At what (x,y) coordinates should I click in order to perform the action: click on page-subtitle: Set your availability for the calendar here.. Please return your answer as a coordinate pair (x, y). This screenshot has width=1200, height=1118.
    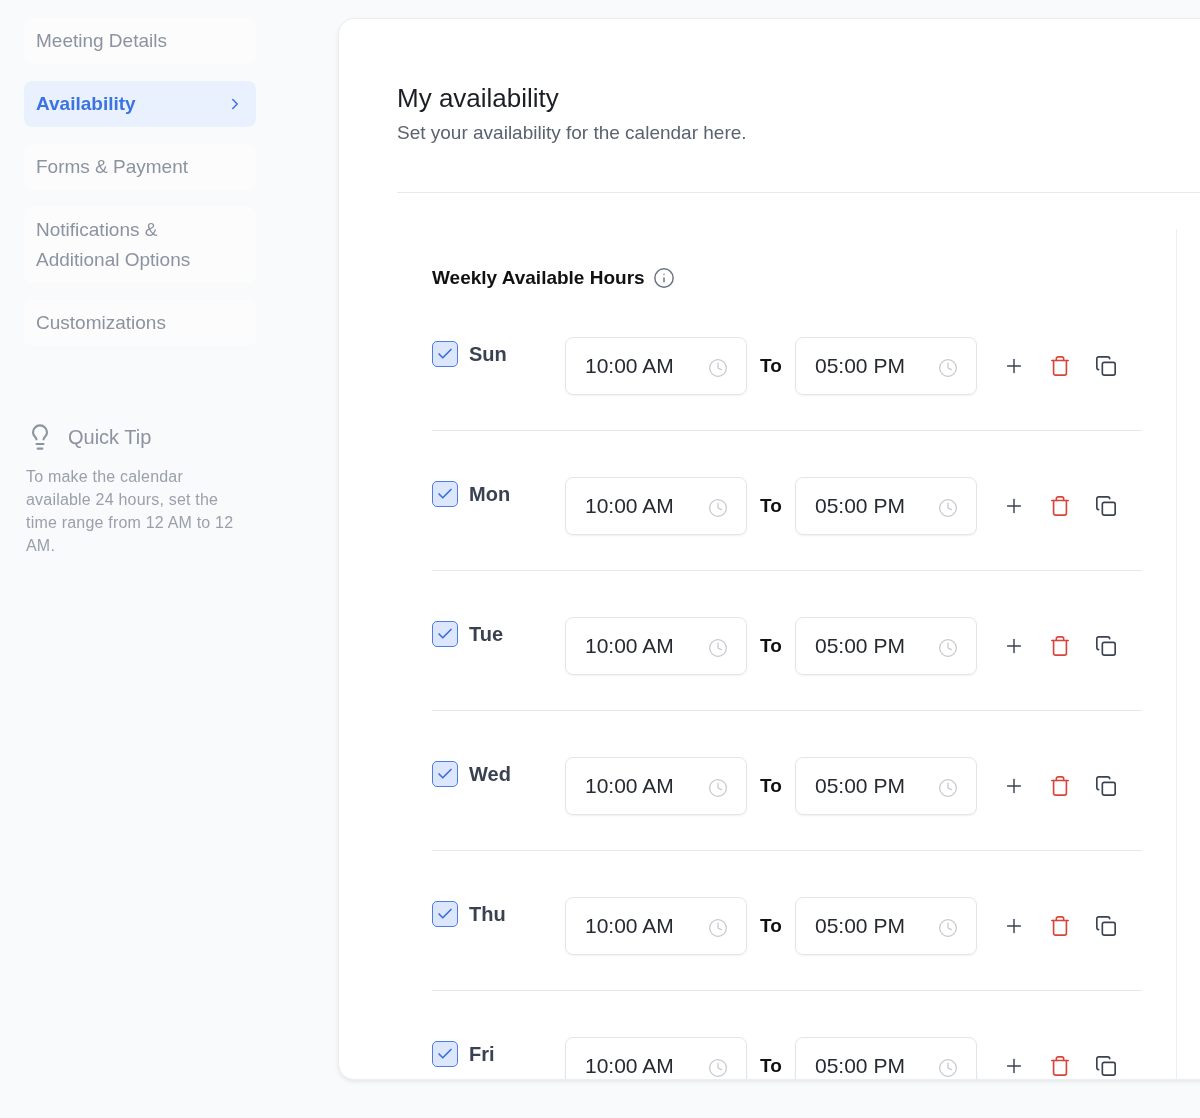
    Looking at the image, I should click on (572, 133).